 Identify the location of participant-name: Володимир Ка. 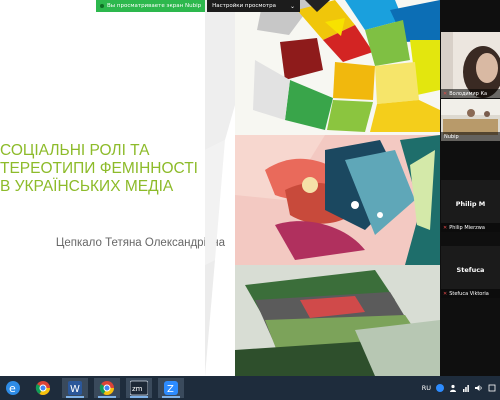
(468, 93).